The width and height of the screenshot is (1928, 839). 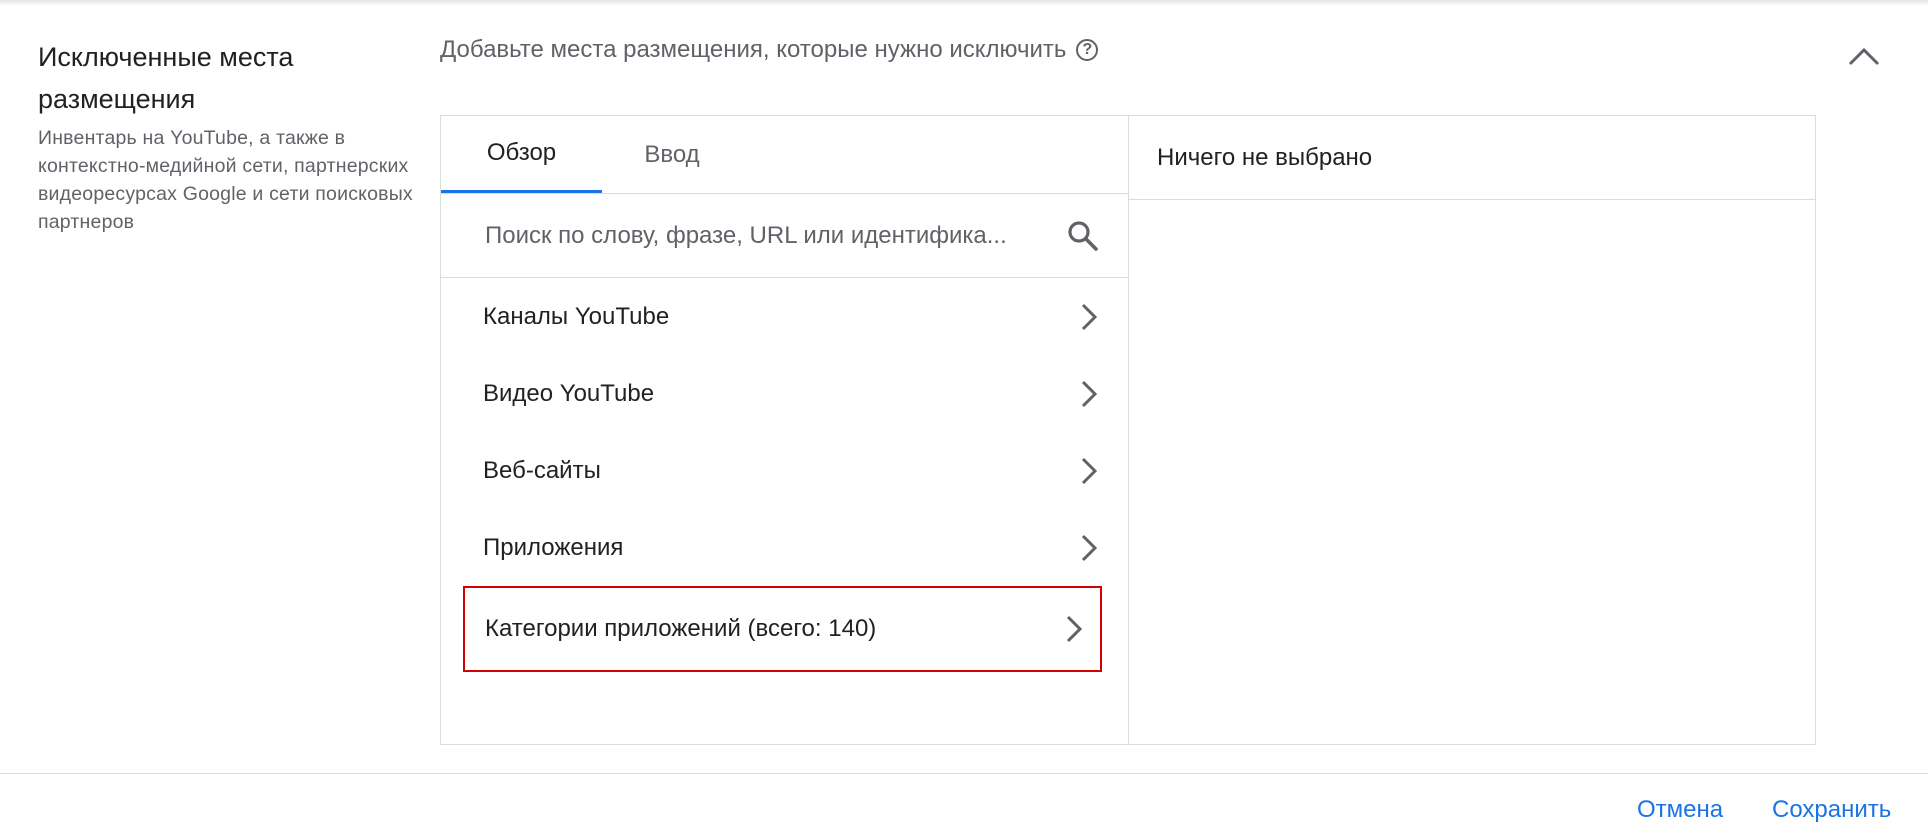 What do you see at coordinates (576, 316) in the screenshot?
I see `list-item-label: Каналы YouTube` at bounding box center [576, 316].